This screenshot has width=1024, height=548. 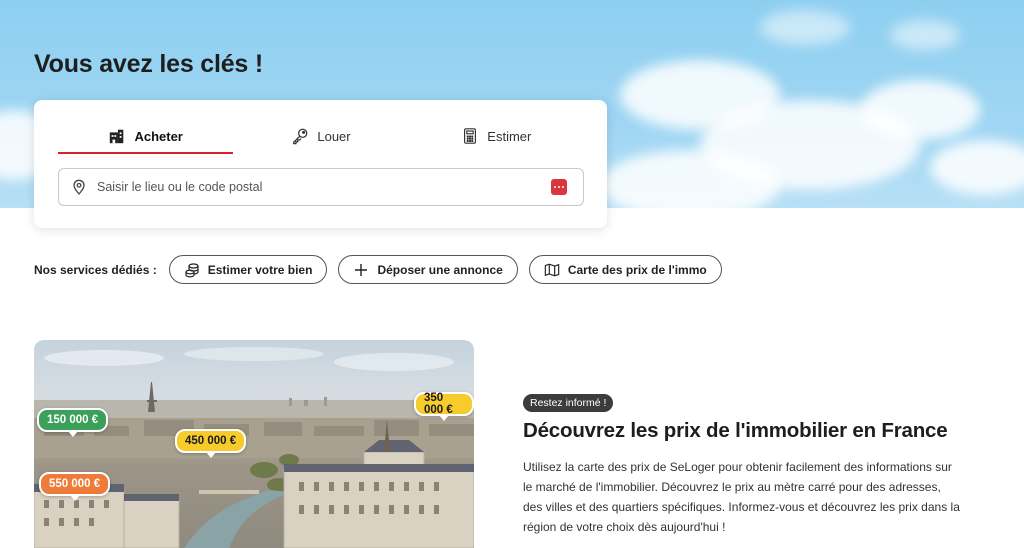 I want to click on estimate-property-button: Estimer votre bien, so click(x=248, y=269).